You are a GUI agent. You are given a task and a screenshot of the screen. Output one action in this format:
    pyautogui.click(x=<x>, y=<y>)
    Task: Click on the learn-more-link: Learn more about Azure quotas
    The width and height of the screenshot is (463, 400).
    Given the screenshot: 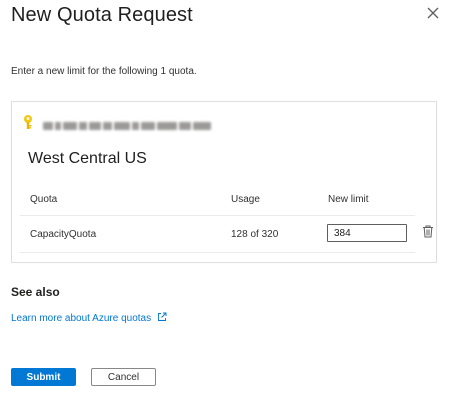 What is the action you would take?
    pyautogui.click(x=89, y=318)
    